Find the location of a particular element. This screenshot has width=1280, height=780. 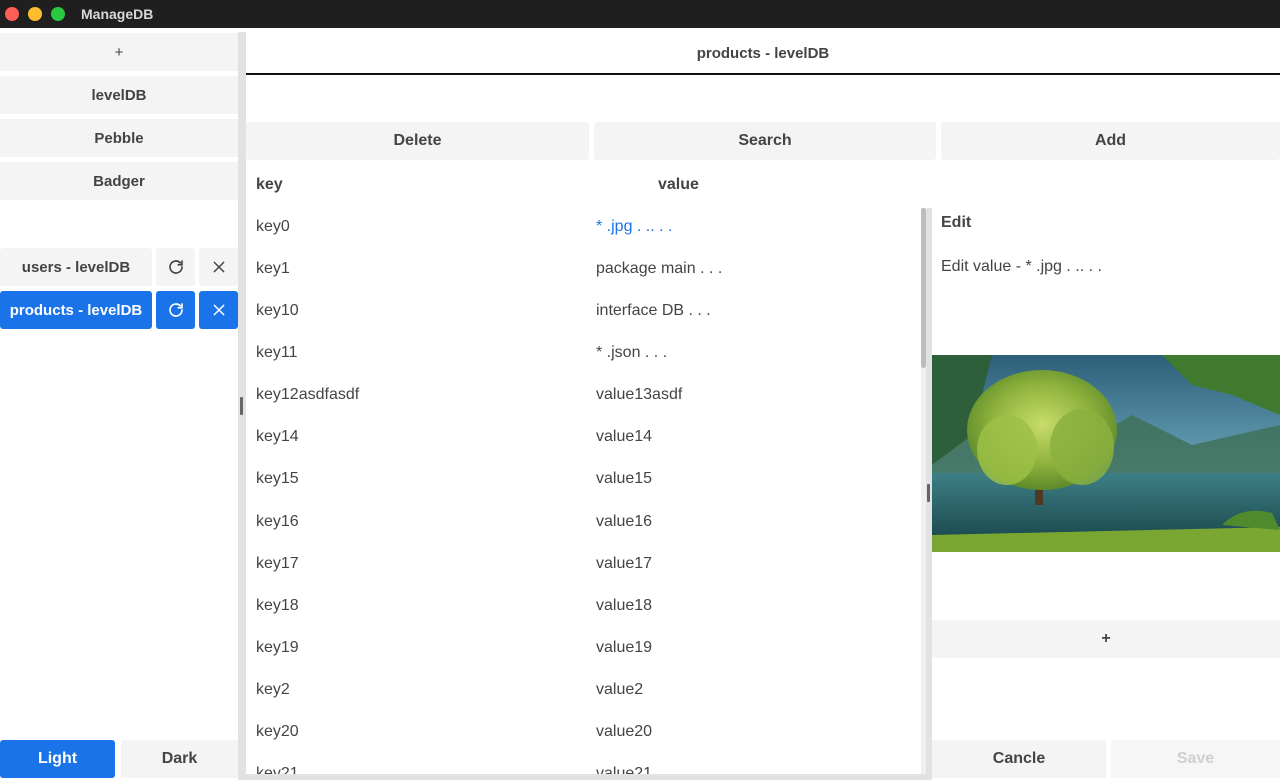

row-key: key15 is located at coordinates (277, 478).